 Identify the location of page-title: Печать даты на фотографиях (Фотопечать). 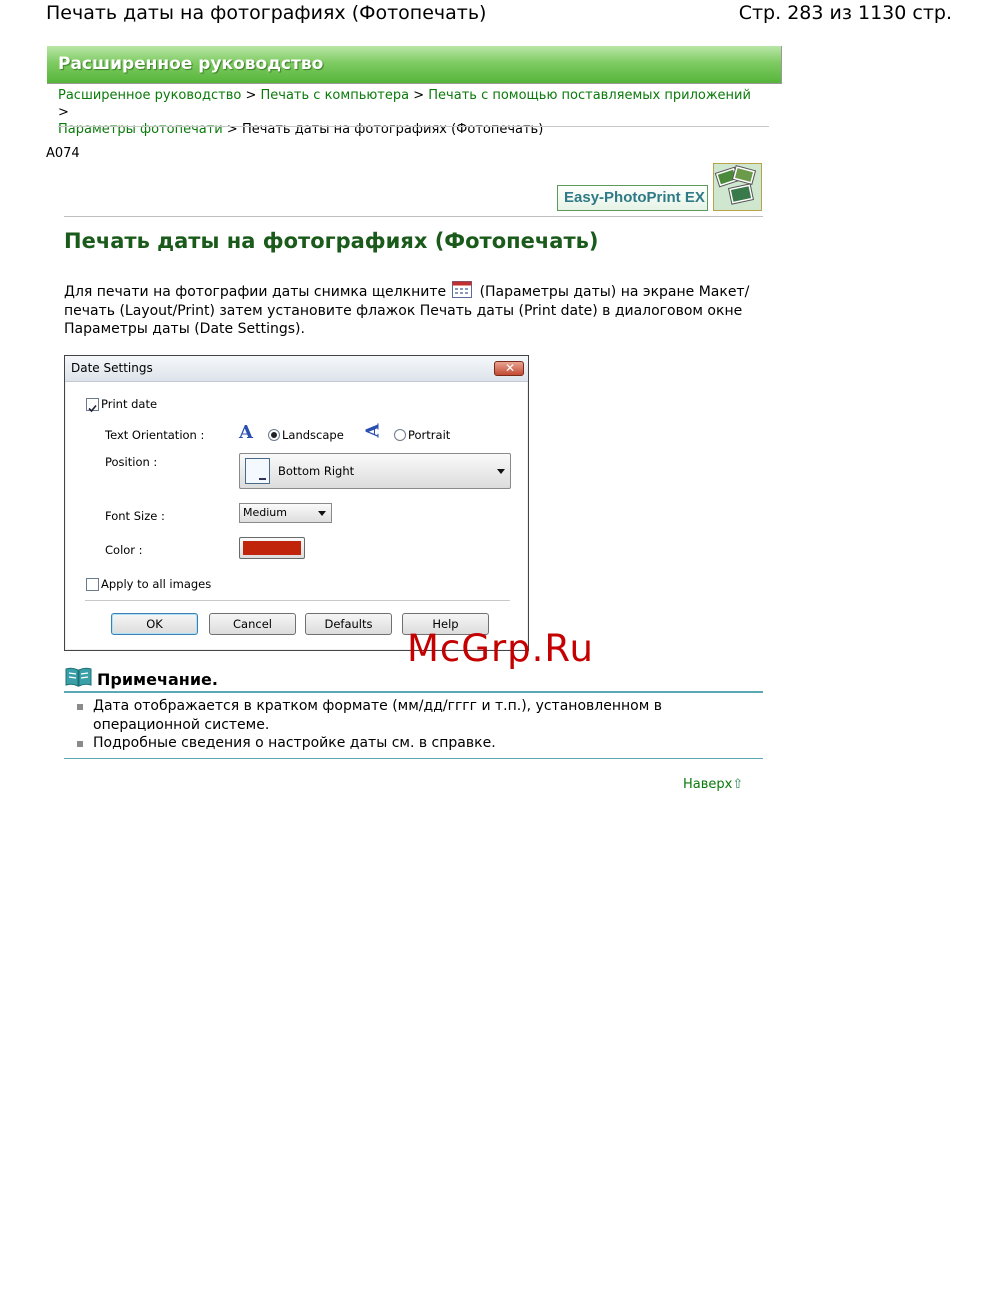
(331, 241).